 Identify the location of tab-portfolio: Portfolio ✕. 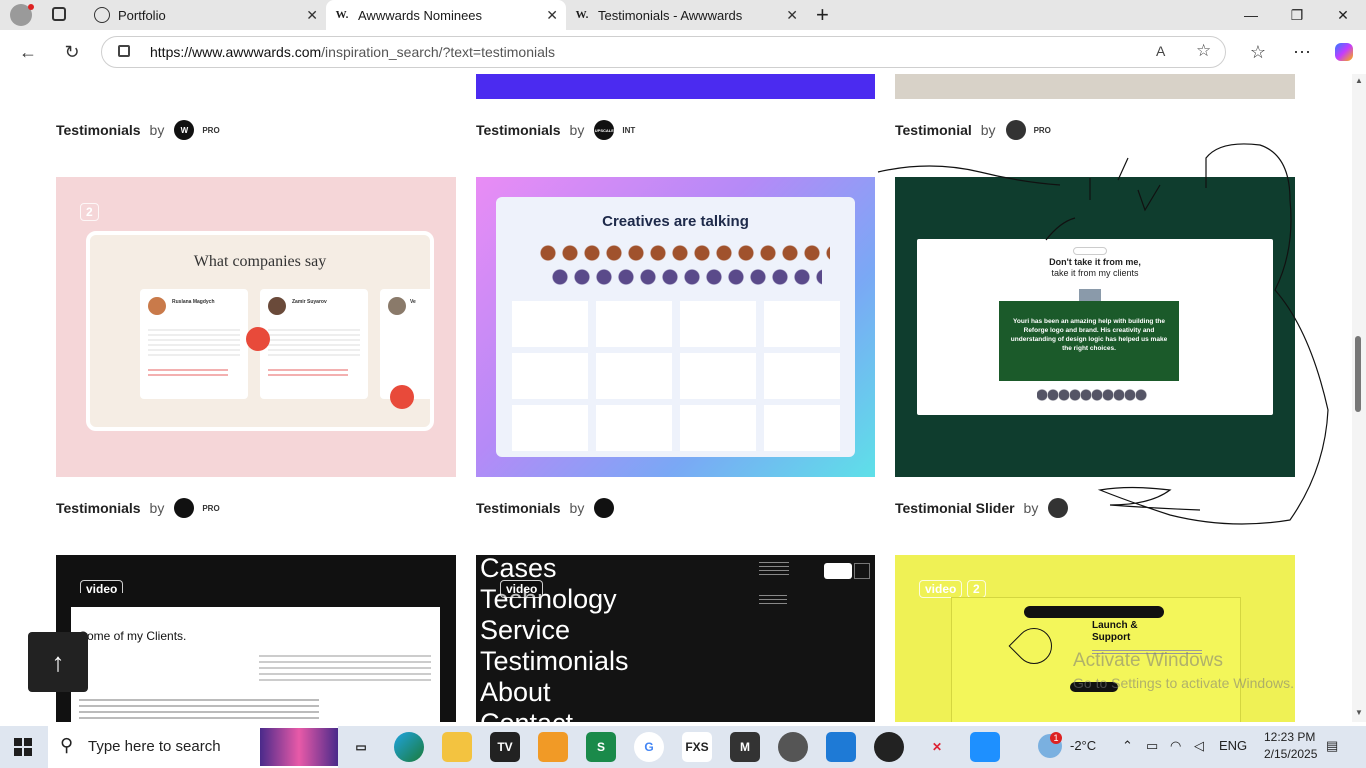
(206, 15).